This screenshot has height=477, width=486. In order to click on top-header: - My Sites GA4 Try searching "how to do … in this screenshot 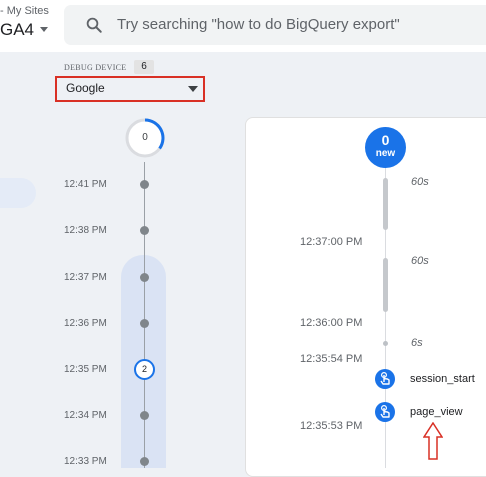, I will do `click(243, 26)`.